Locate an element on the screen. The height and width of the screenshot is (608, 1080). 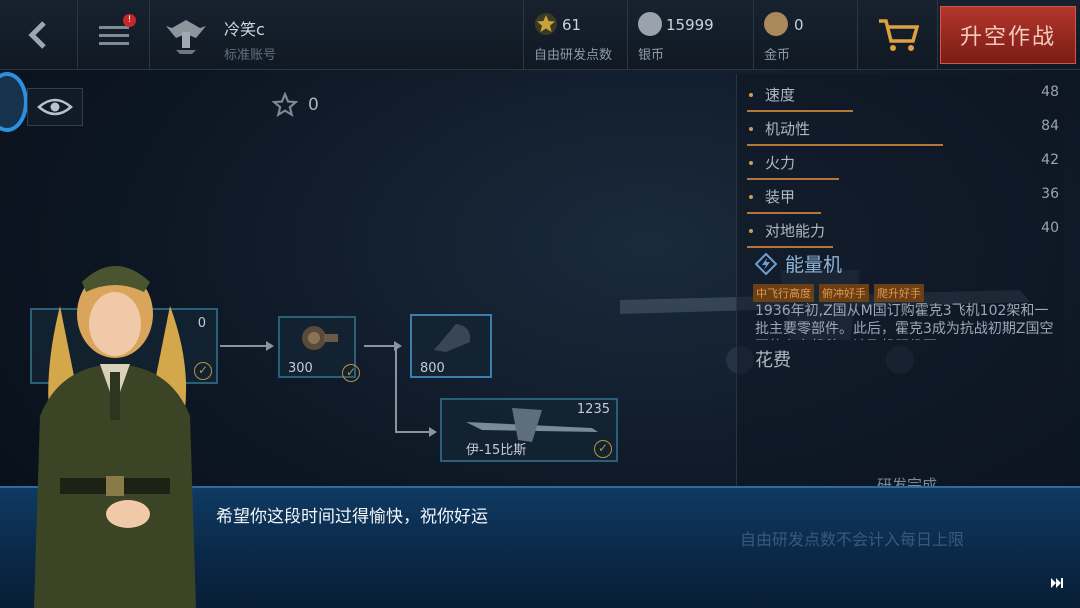
stat-armor: 装甲 36 is located at coordinates (903, 197).